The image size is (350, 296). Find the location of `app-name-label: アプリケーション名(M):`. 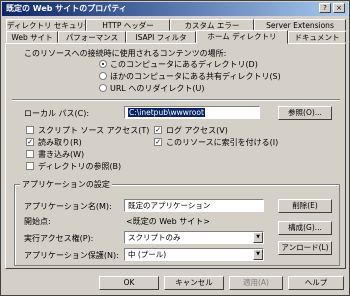

app-name-label: アプリケーション名(M): is located at coordinates (68, 206).